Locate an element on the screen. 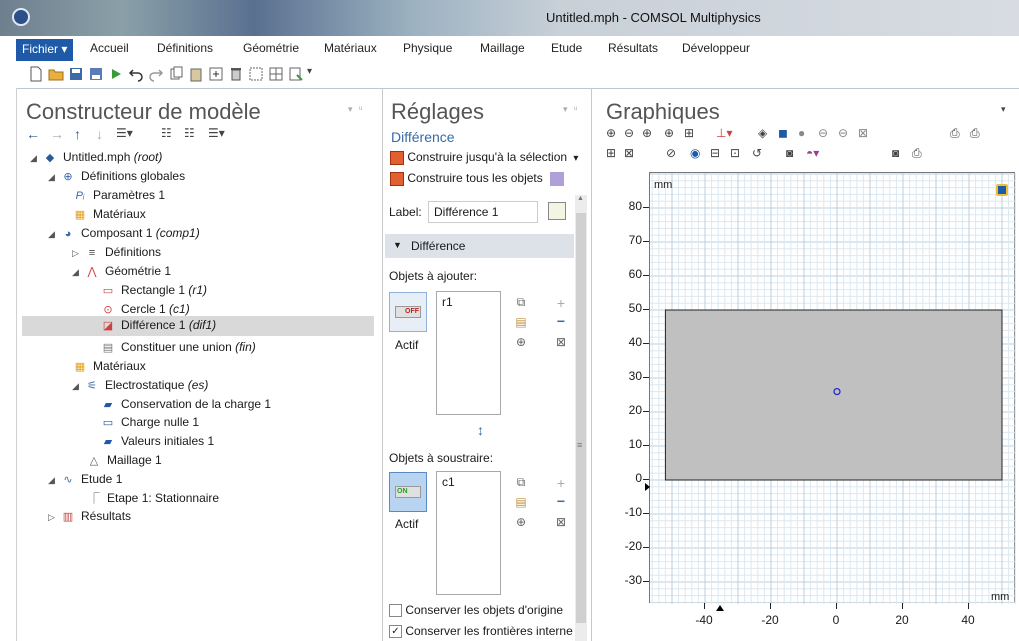 The image size is (1019, 641). tree-node-geometry: ◢ ⋀ Géométrie 1 is located at coordinates (121, 271).